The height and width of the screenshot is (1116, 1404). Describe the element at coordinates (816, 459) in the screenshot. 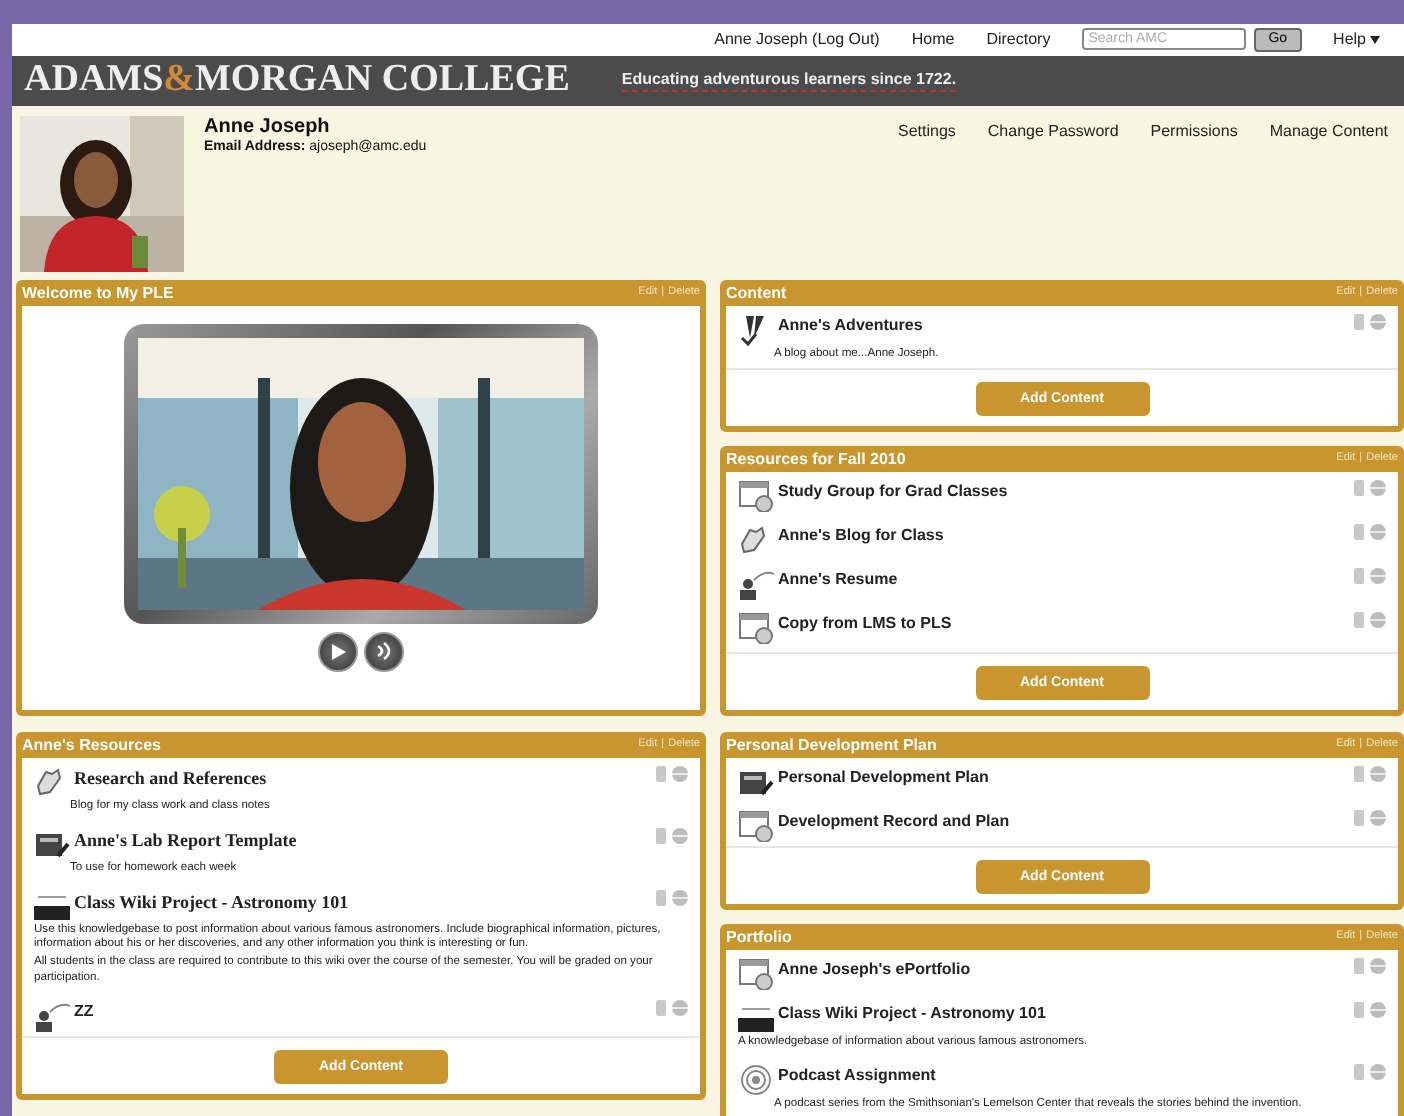

I see `panel-title: Resources for Fall 2010` at that location.